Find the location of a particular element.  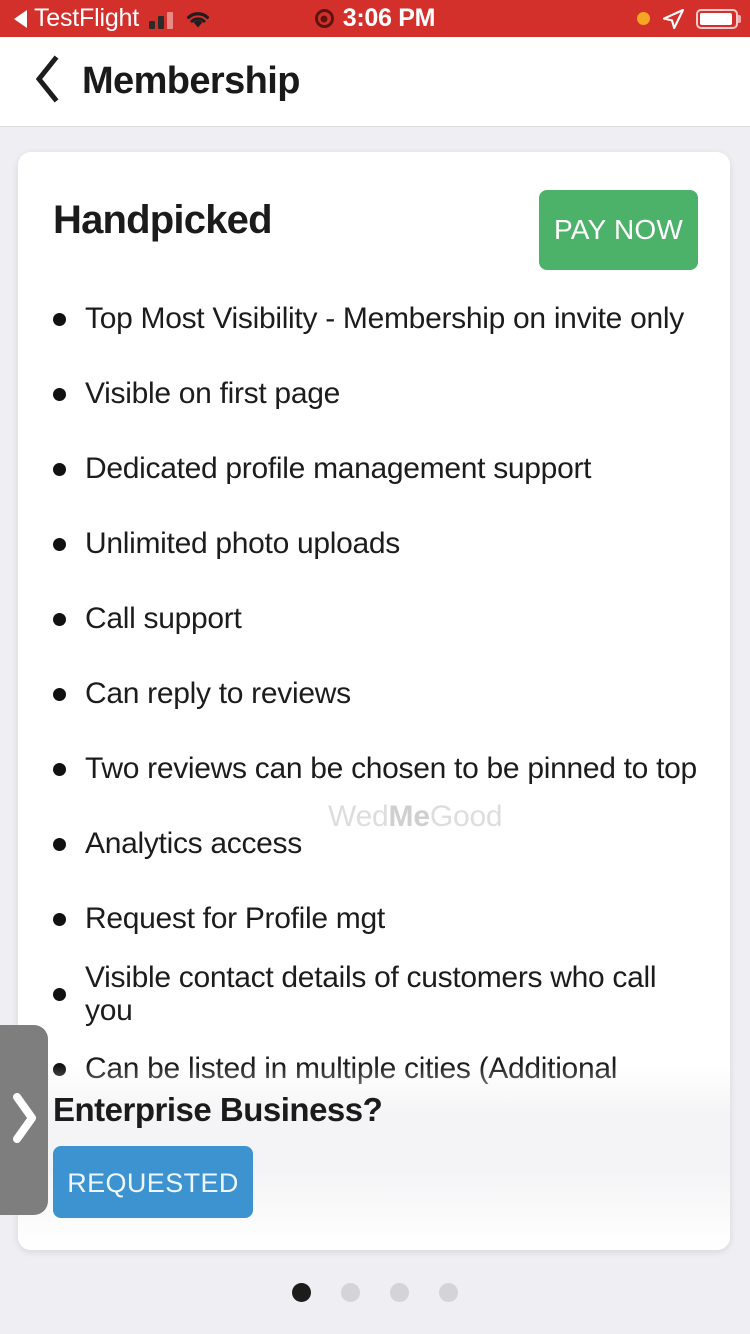

enterprise-section: Enterprise Business? REQUESTED is located at coordinates (313, 1154).